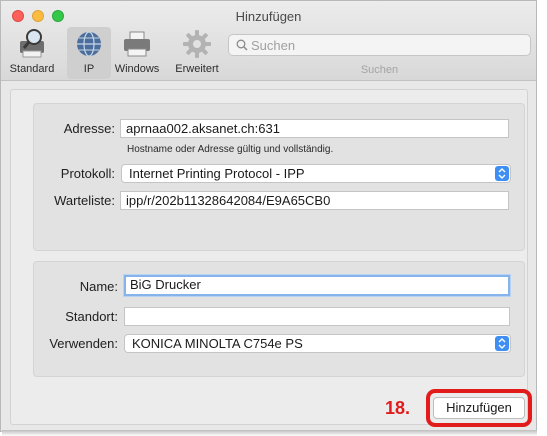 The width and height of the screenshot is (547, 436). Describe the element at coordinates (386, 45) in the screenshot. I see `search-input` at that location.